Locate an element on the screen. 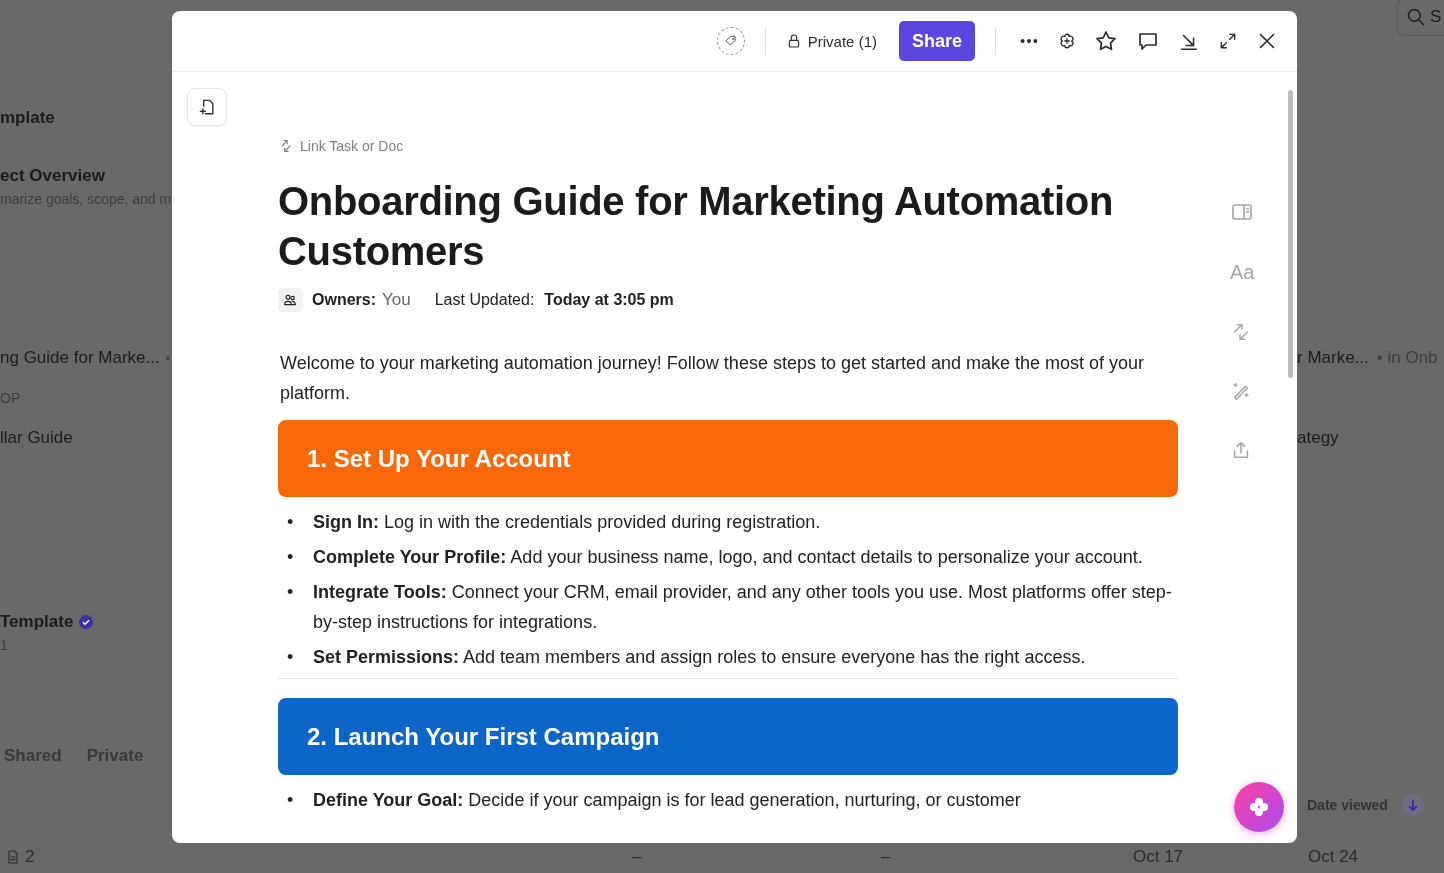 The height and width of the screenshot is (873, 1444). star-icon is located at coordinates (1106, 41).